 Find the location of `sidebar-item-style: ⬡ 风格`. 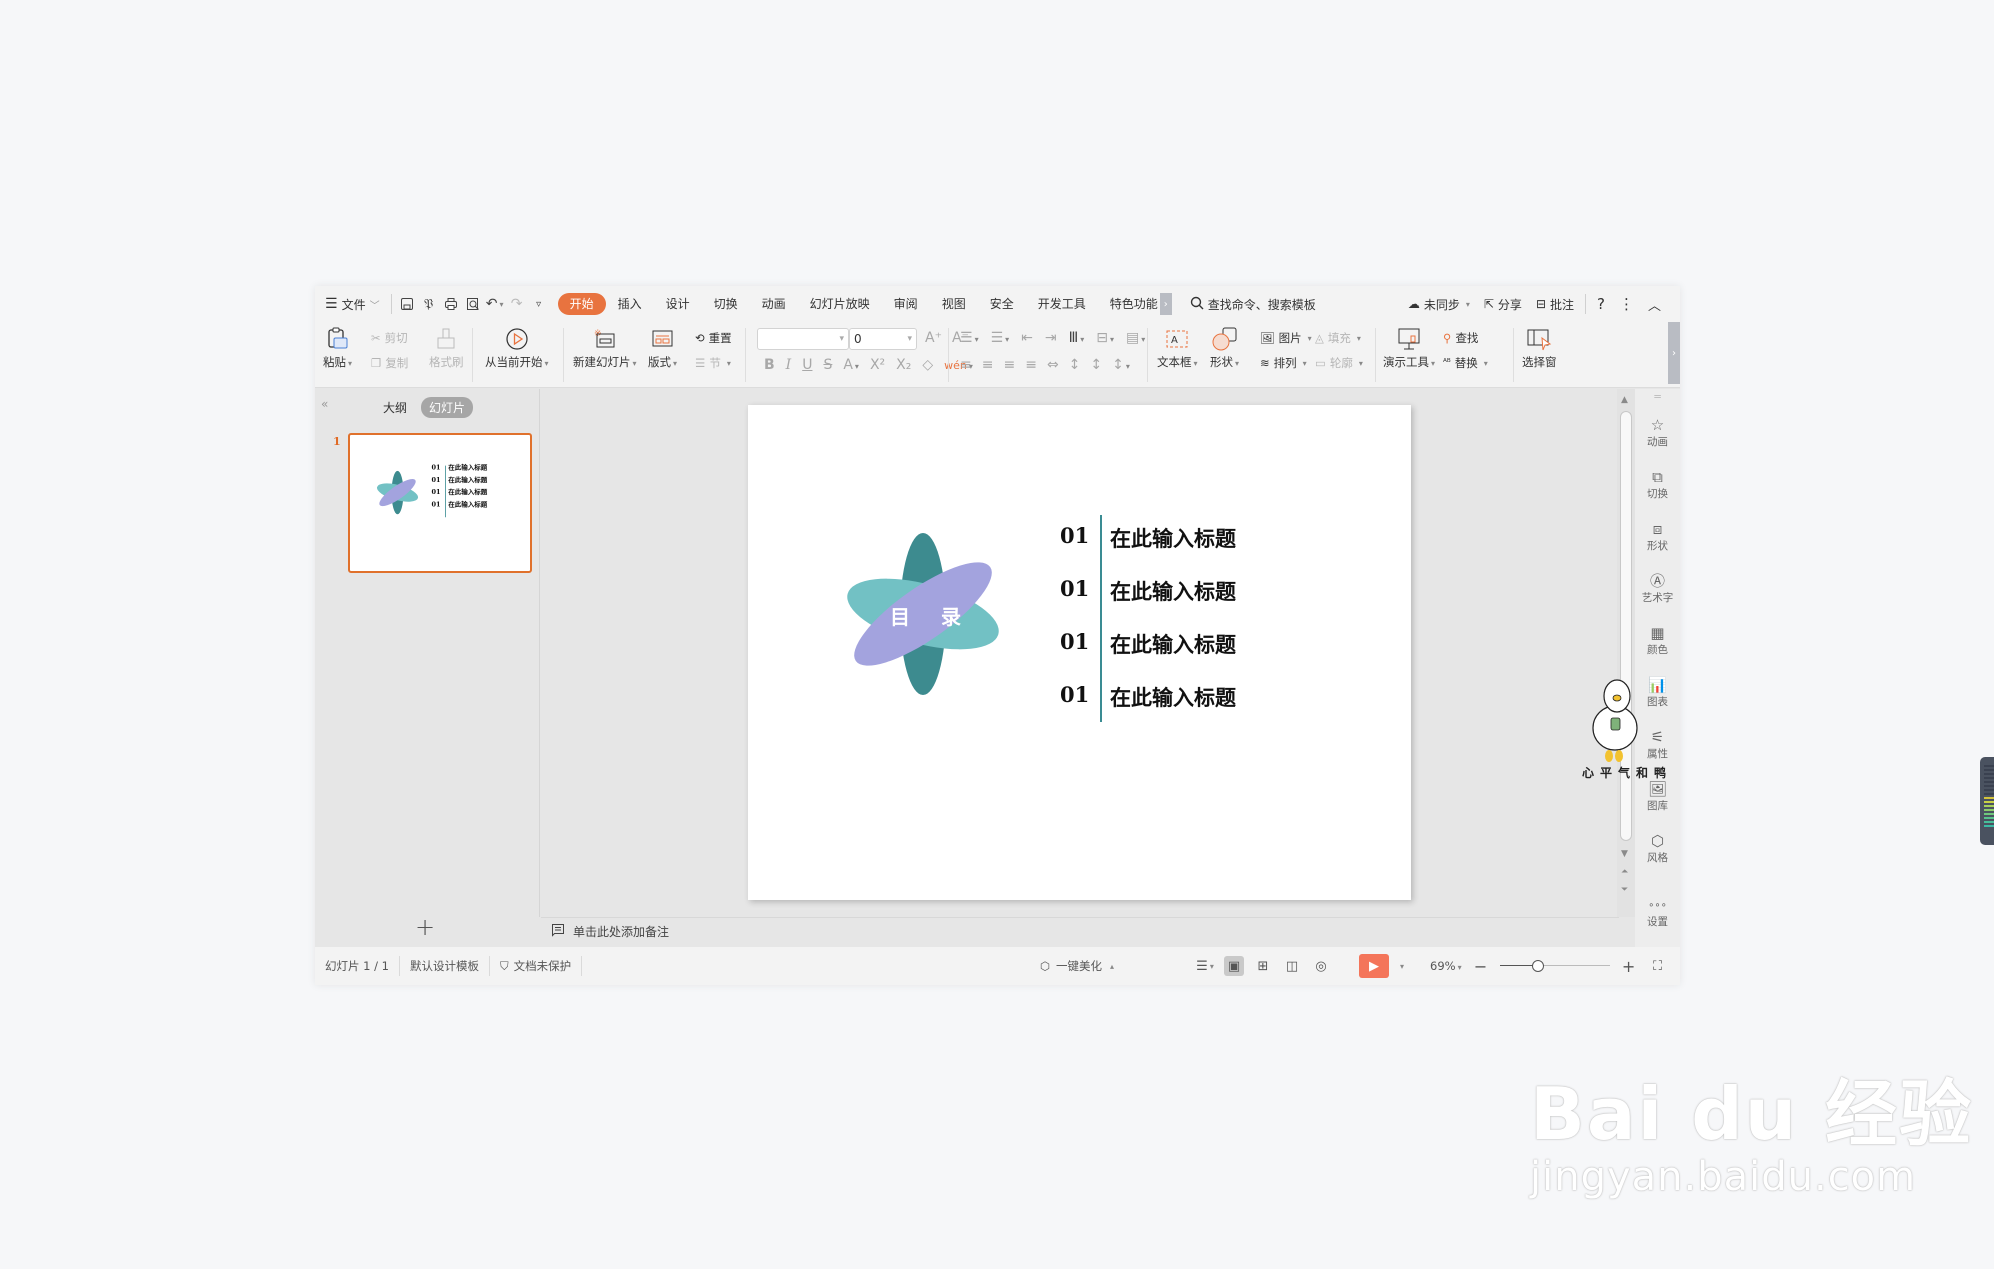

sidebar-item-style: ⬡ 风格 is located at coordinates (1657, 849).